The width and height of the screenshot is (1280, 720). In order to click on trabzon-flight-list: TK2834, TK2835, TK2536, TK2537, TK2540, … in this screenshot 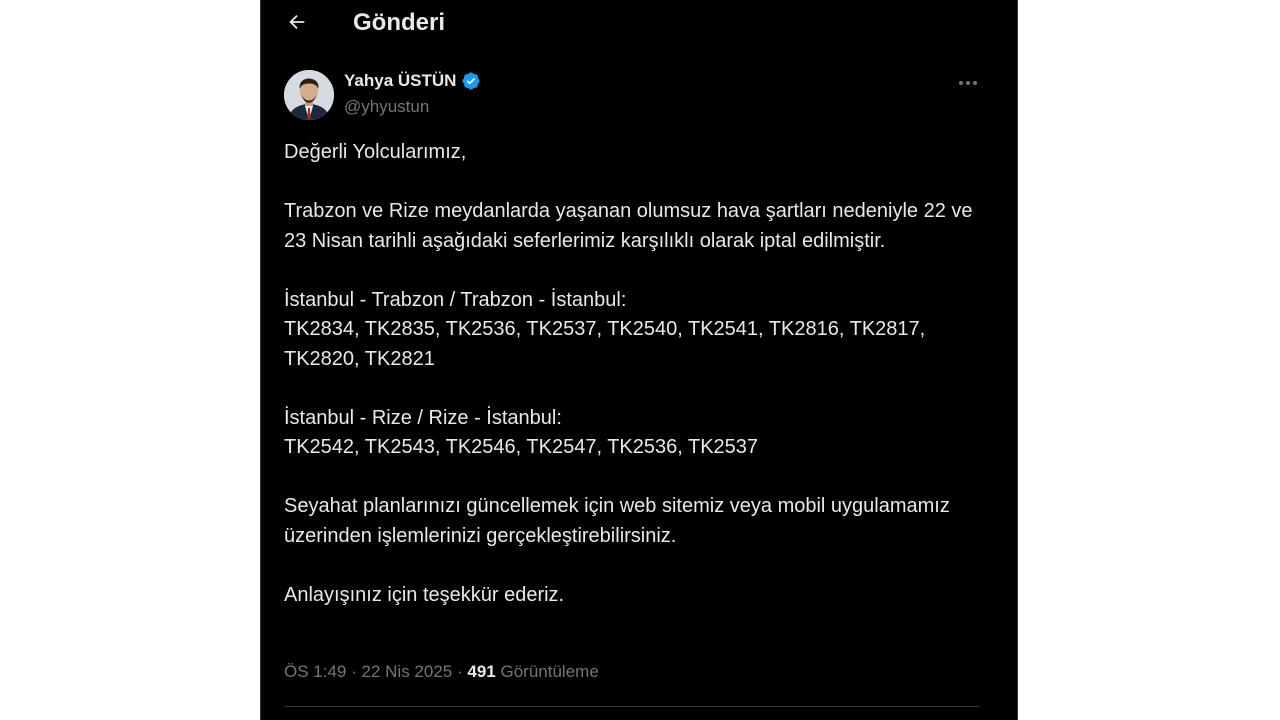, I will do `click(605, 344)`.